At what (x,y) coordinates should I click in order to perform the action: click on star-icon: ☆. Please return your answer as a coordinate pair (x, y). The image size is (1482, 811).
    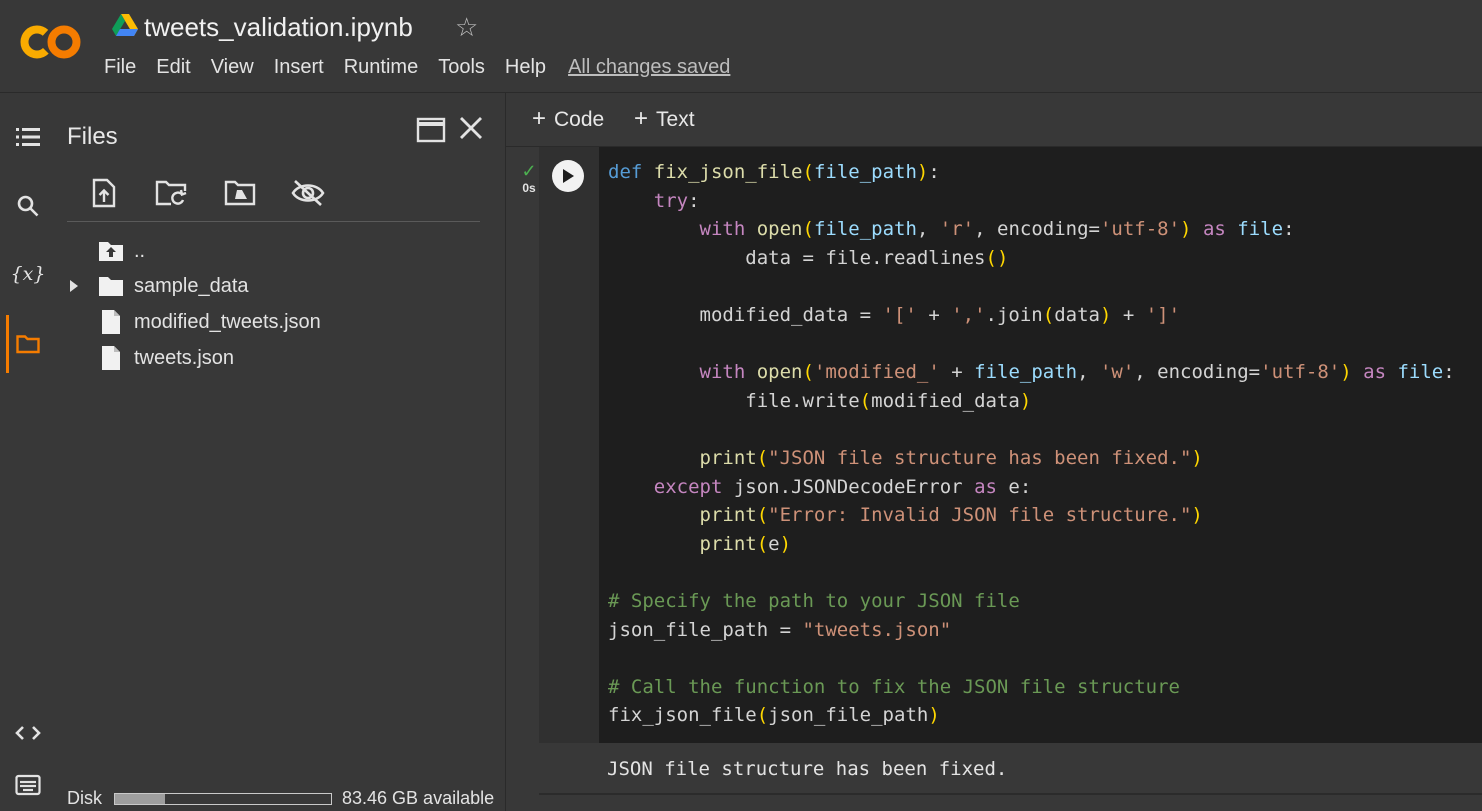
    Looking at the image, I should click on (466, 27).